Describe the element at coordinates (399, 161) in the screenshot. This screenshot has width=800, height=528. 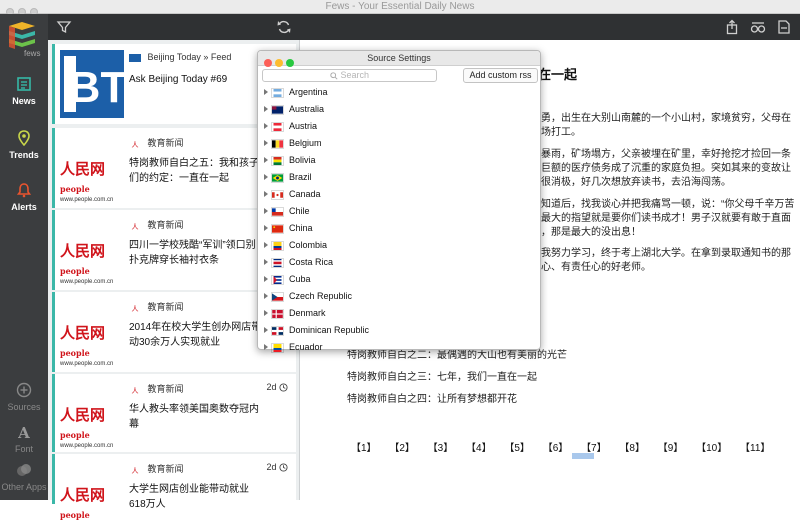
I see `country-row-bolivia: Bolivia` at that location.